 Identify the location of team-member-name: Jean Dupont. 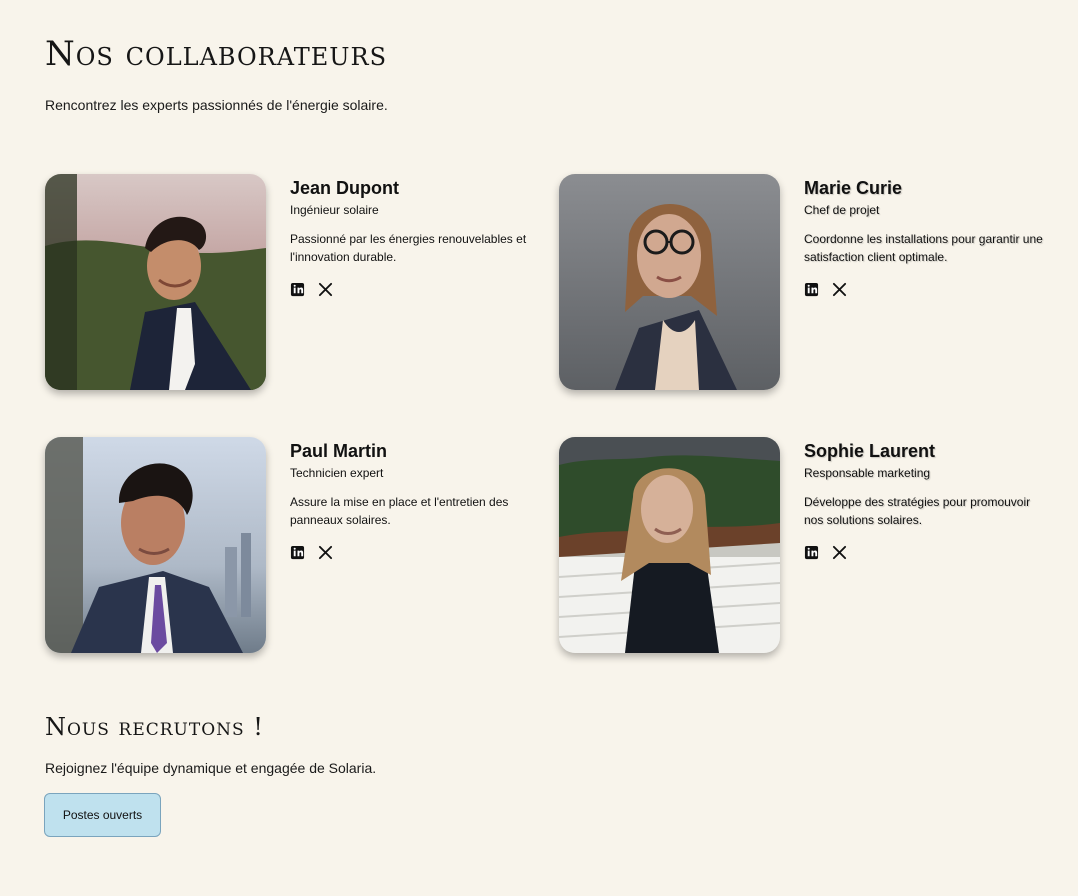
(345, 188).